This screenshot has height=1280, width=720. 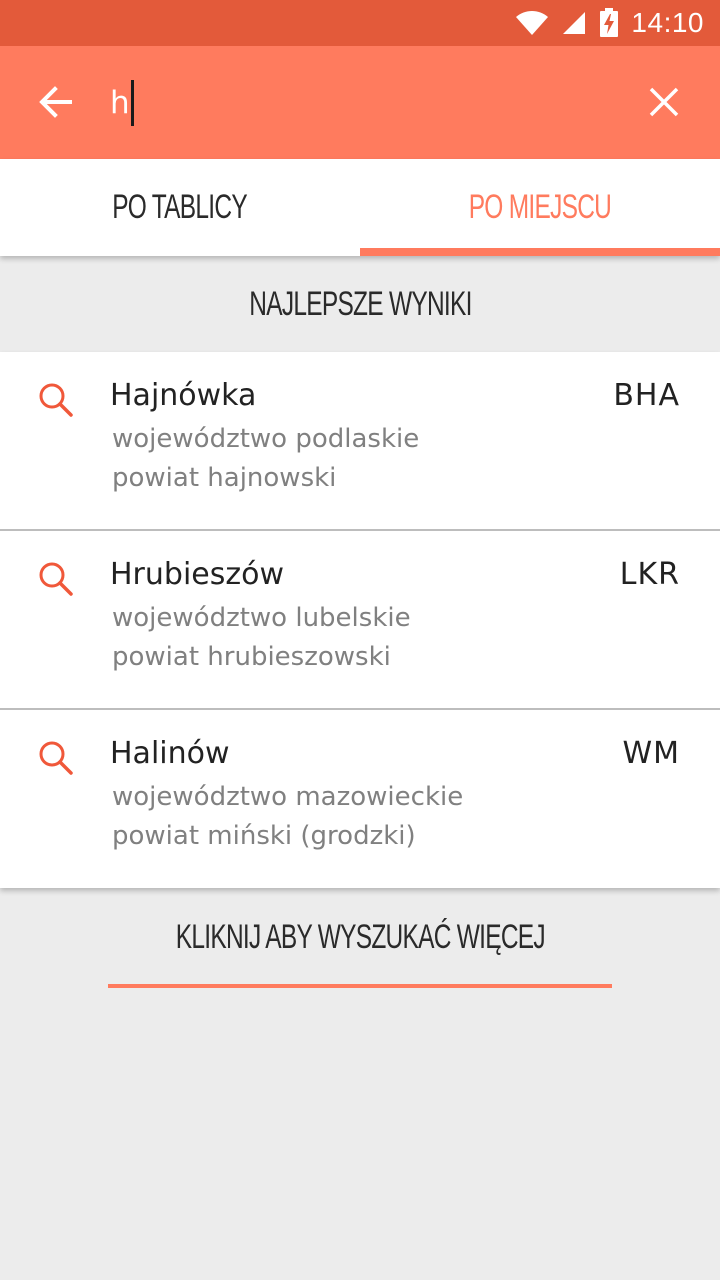 What do you see at coordinates (532, 23) in the screenshot?
I see `wifi-icon` at bounding box center [532, 23].